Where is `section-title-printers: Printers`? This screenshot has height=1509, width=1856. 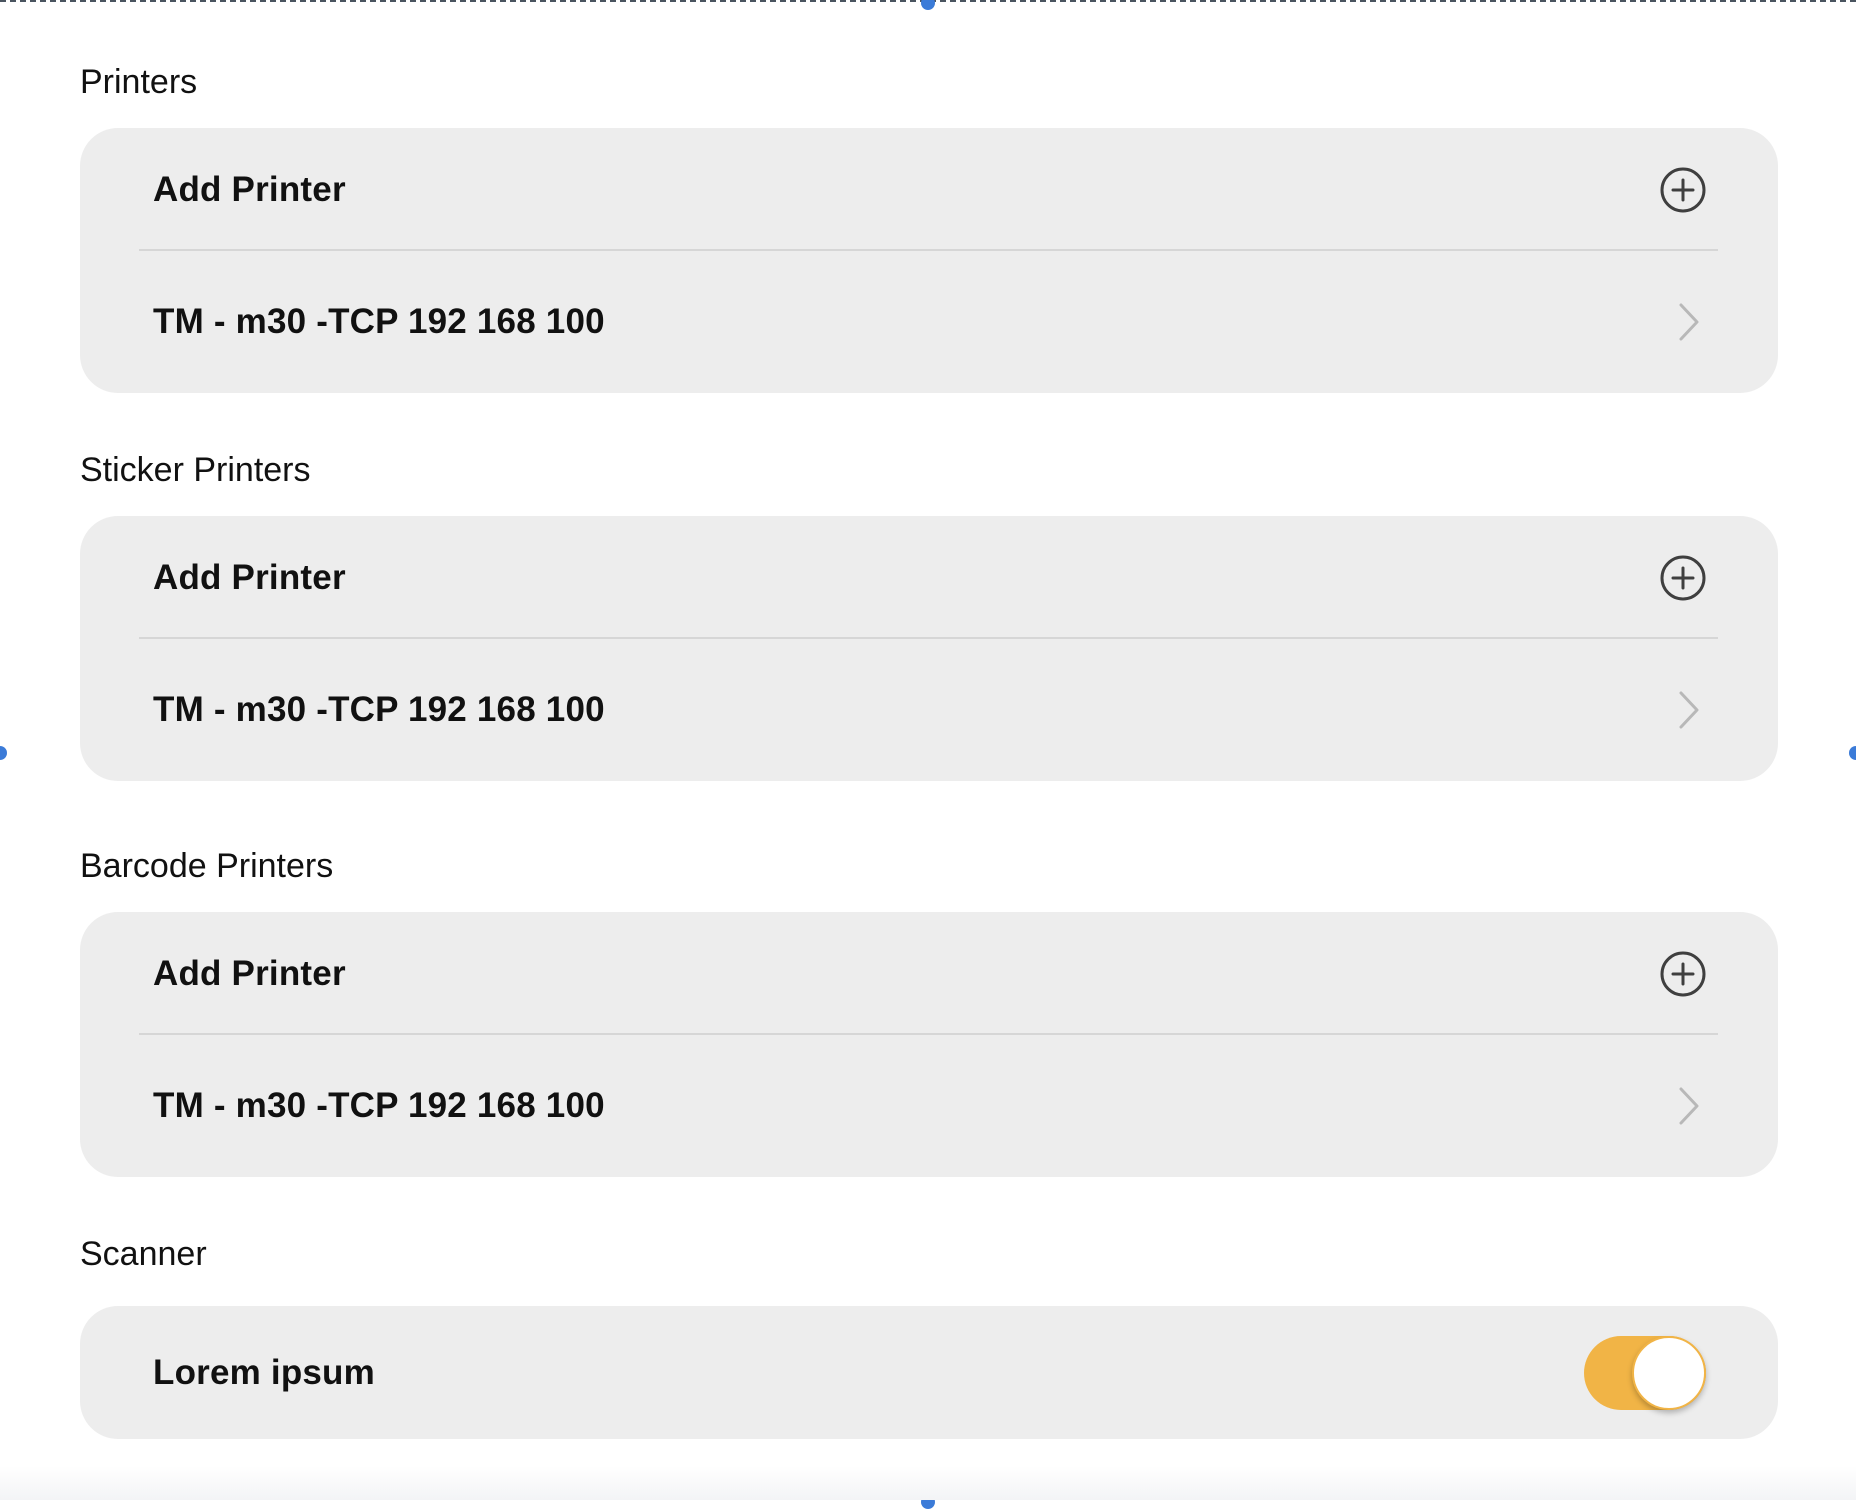 section-title-printers: Printers is located at coordinates (139, 82).